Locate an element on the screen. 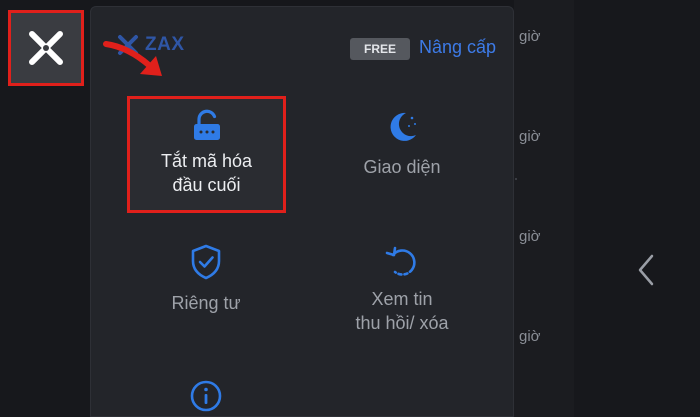 The image size is (700, 417). chat-list-background is located at coordinates (544, 208).